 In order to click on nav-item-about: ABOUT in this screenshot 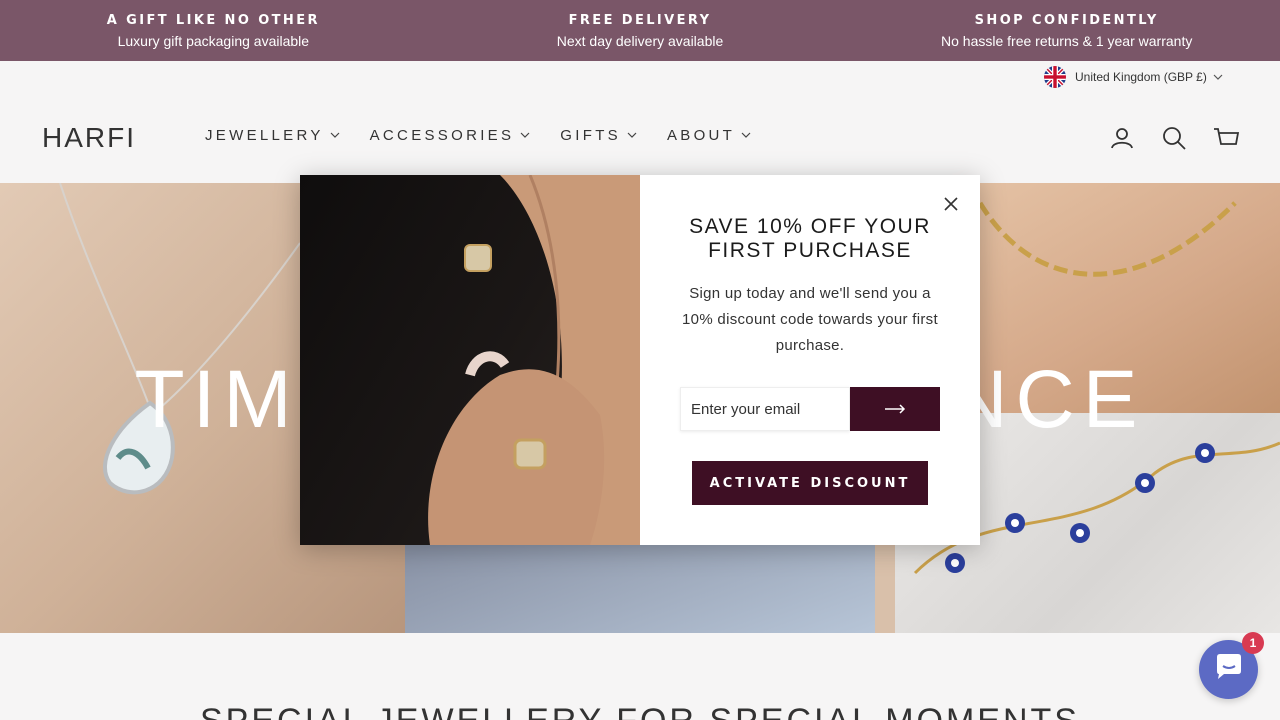, I will do `click(709, 135)`.